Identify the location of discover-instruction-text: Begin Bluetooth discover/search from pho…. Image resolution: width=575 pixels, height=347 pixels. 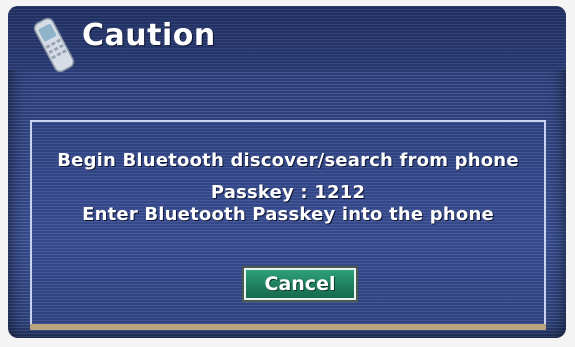
(288, 160).